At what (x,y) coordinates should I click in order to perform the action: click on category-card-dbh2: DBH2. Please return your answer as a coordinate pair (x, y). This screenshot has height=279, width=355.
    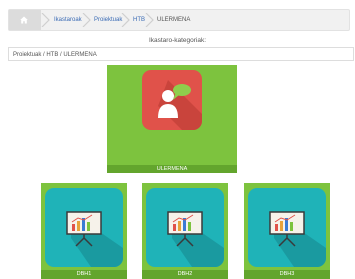
    Looking at the image, I should click on (185, 231).